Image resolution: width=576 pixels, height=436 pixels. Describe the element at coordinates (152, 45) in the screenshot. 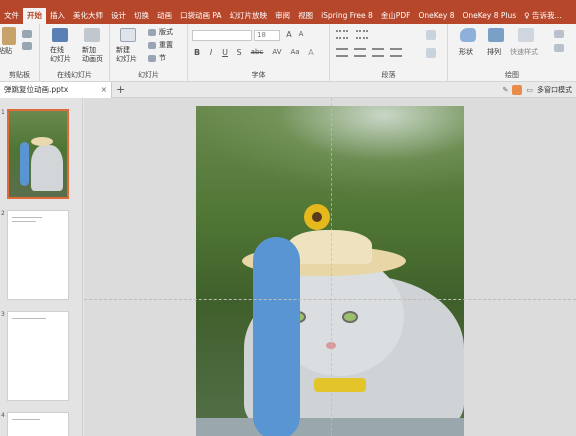

I see `reset-icon` at that location.